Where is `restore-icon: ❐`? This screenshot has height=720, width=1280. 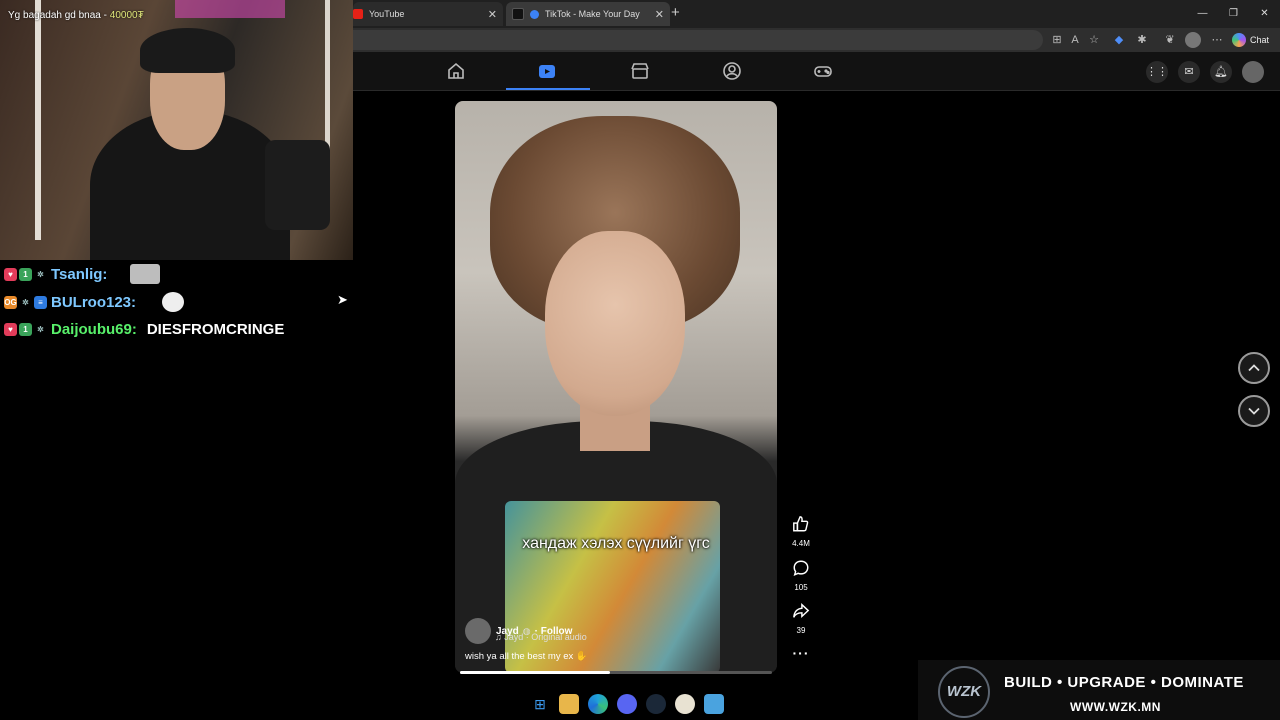 restore-icon: ❐ is located at coordinates (1233, 14).